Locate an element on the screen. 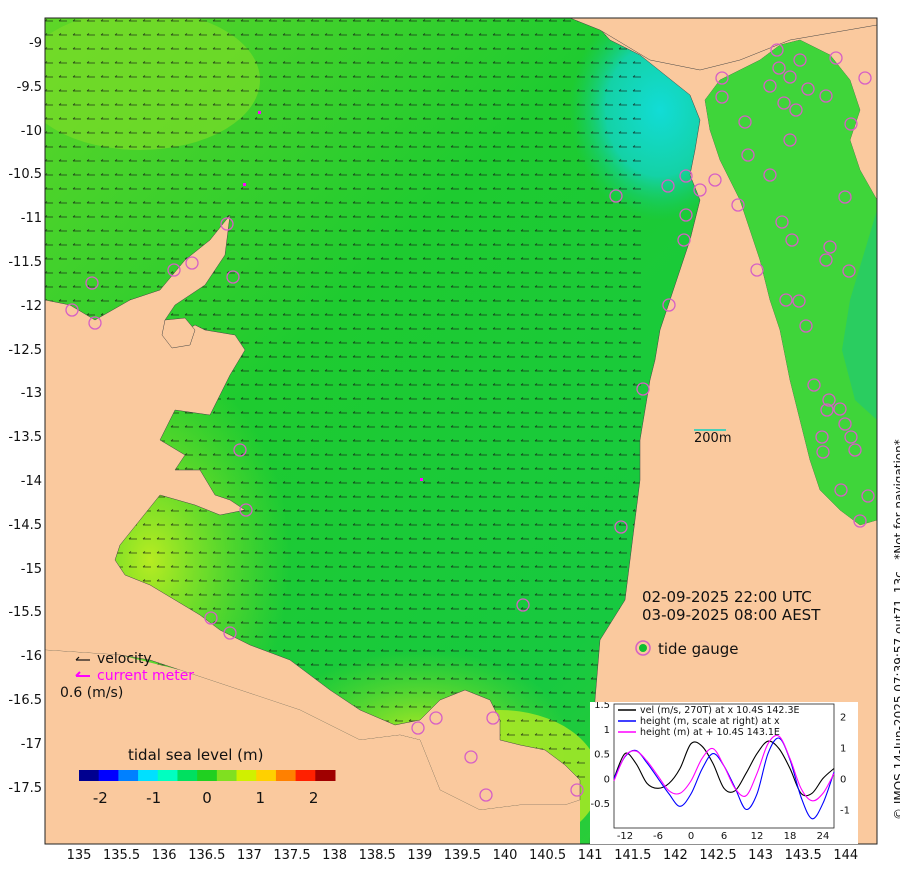 This screenshot has width=900, height=878. longitude-tick-label: 138 is located at coordinates (334, 855).